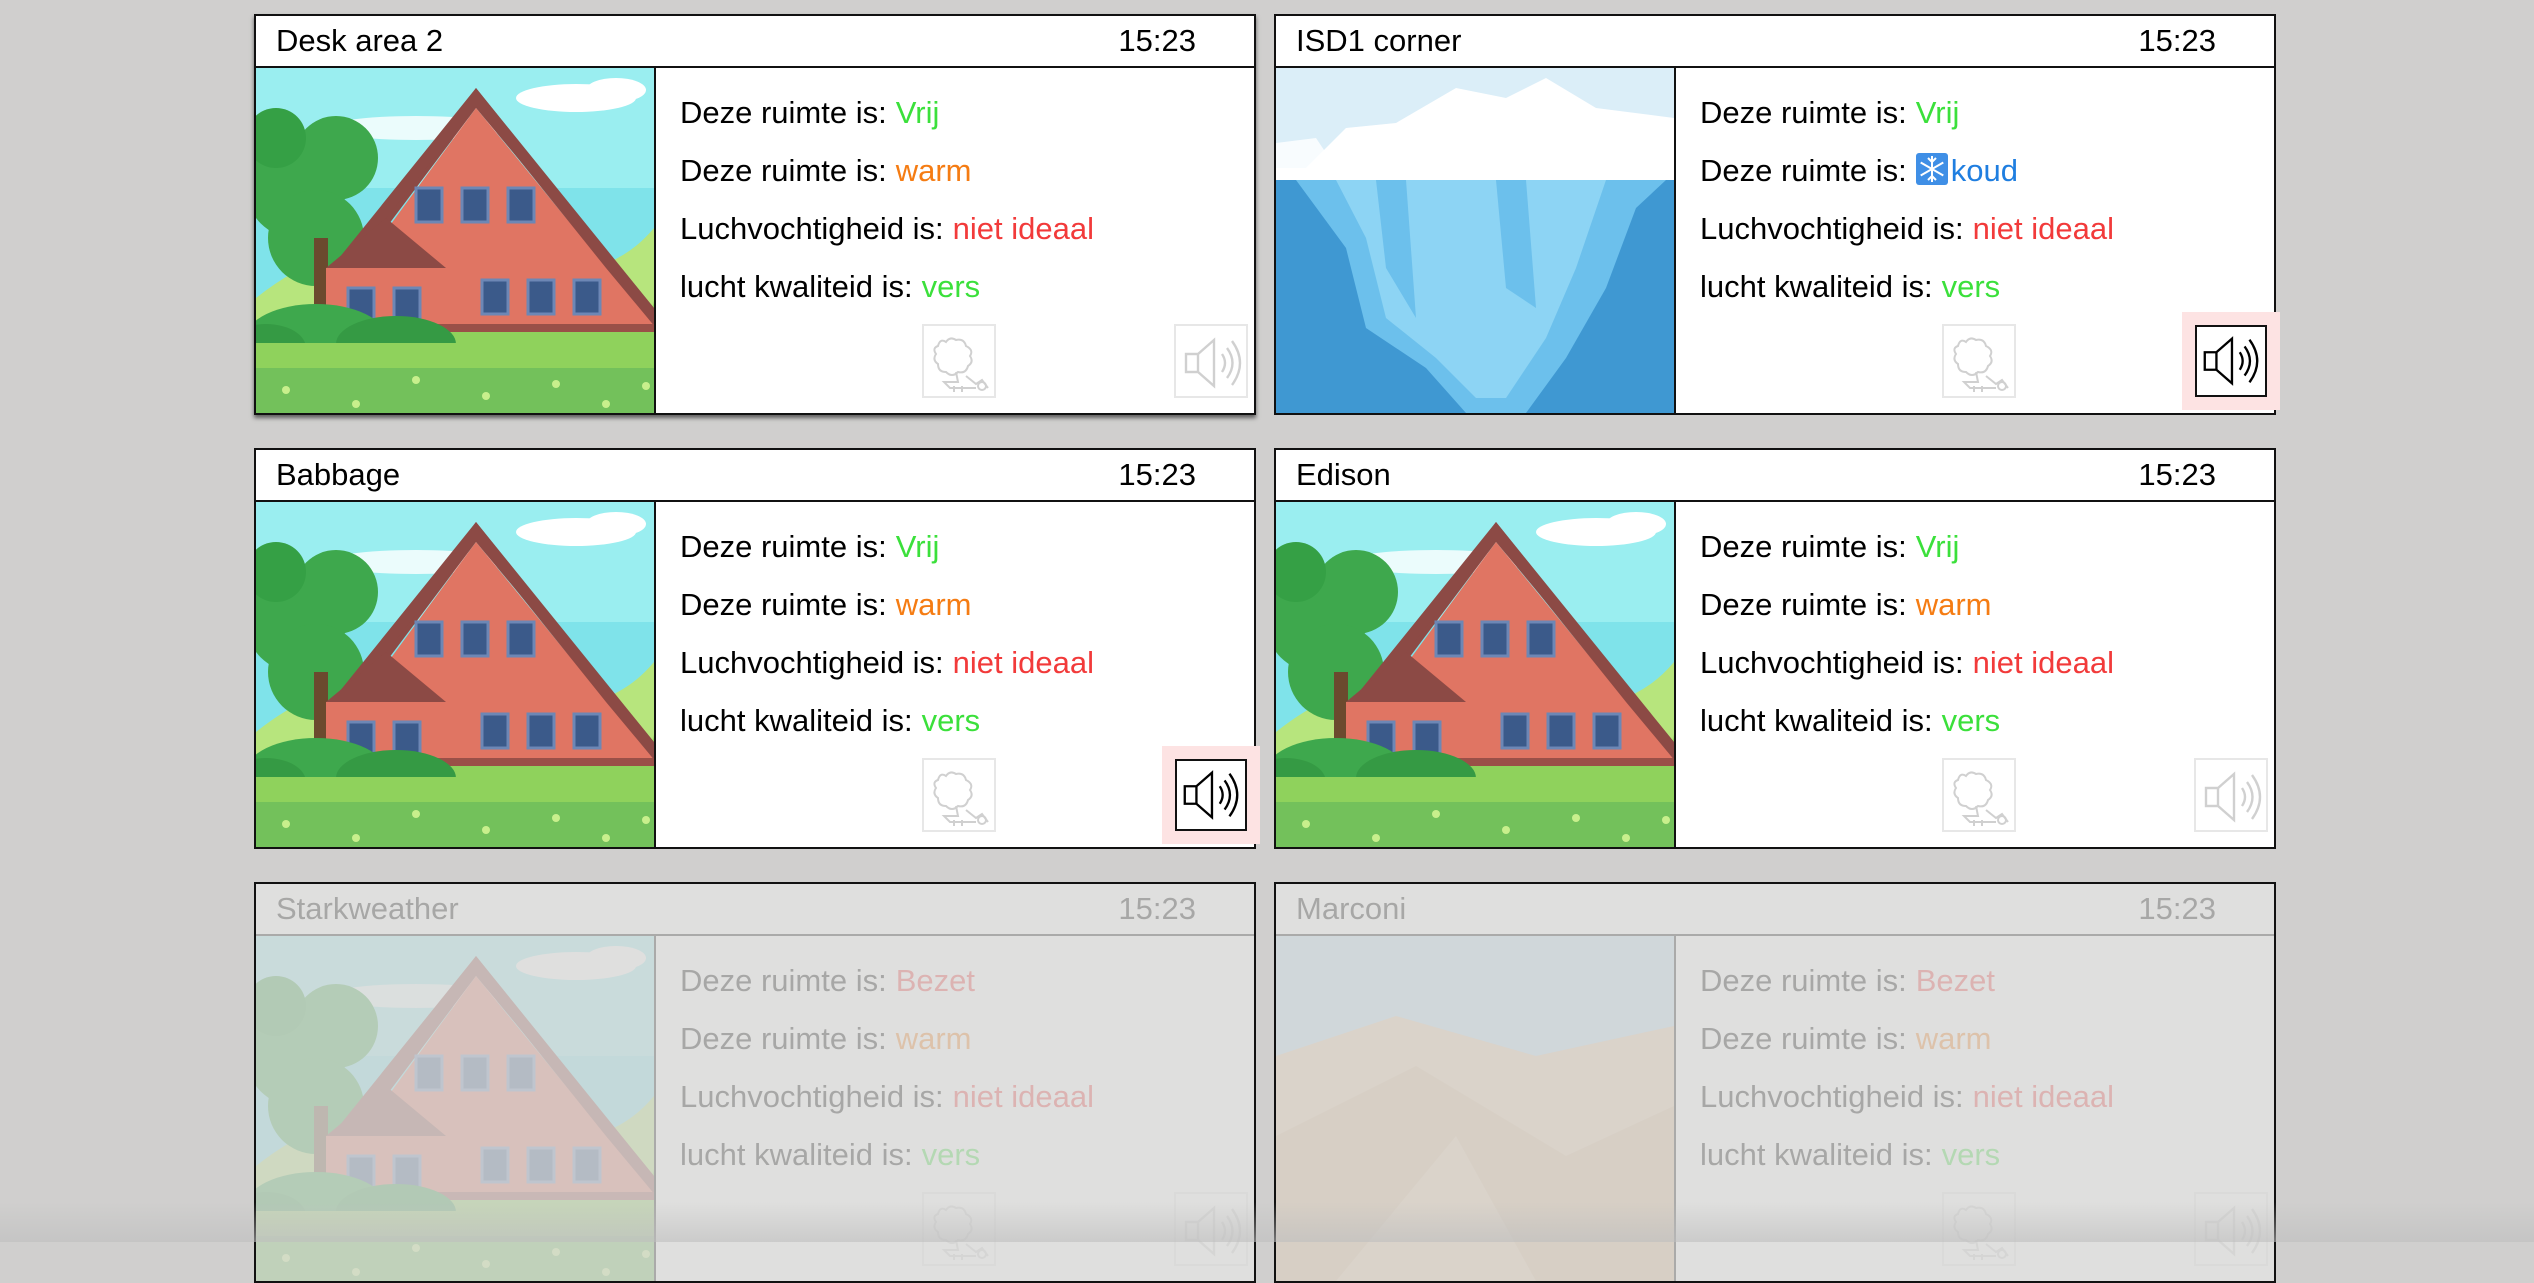  I want to click on card-header: Starkweather 15:23, so click(755, 910).